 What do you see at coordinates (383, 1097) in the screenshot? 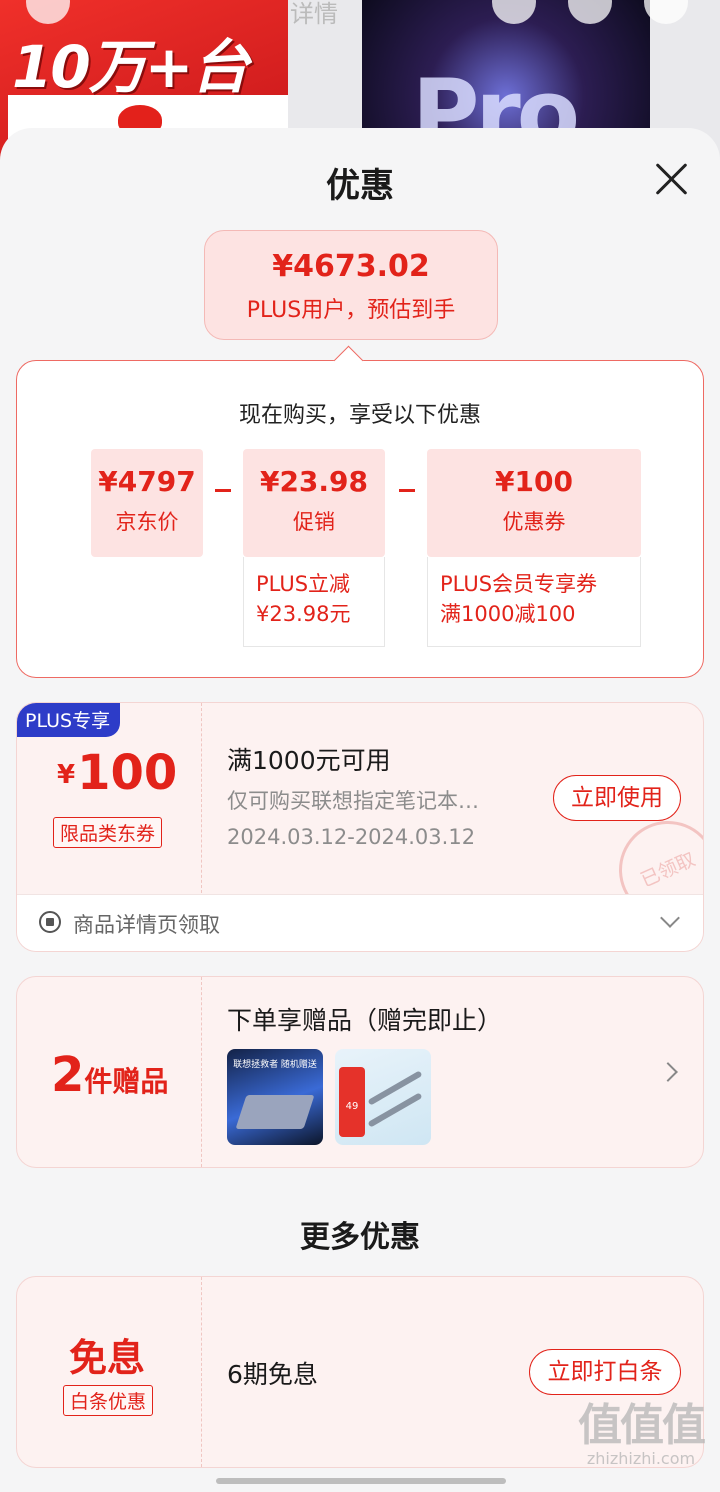
I see `gift-thumbnail: 49` at bounding box center [383, 1097].